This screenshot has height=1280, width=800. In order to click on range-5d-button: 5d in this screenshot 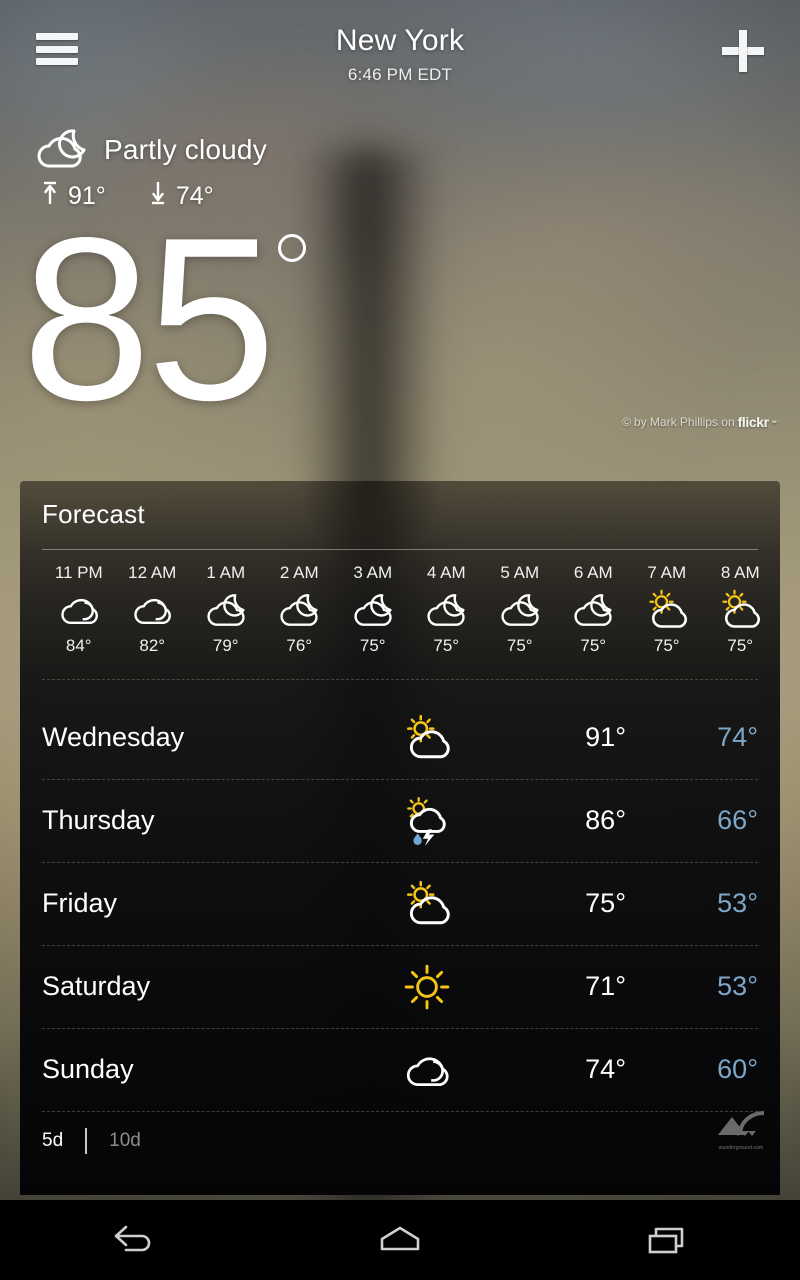, I will do `click(52, 1141)`.